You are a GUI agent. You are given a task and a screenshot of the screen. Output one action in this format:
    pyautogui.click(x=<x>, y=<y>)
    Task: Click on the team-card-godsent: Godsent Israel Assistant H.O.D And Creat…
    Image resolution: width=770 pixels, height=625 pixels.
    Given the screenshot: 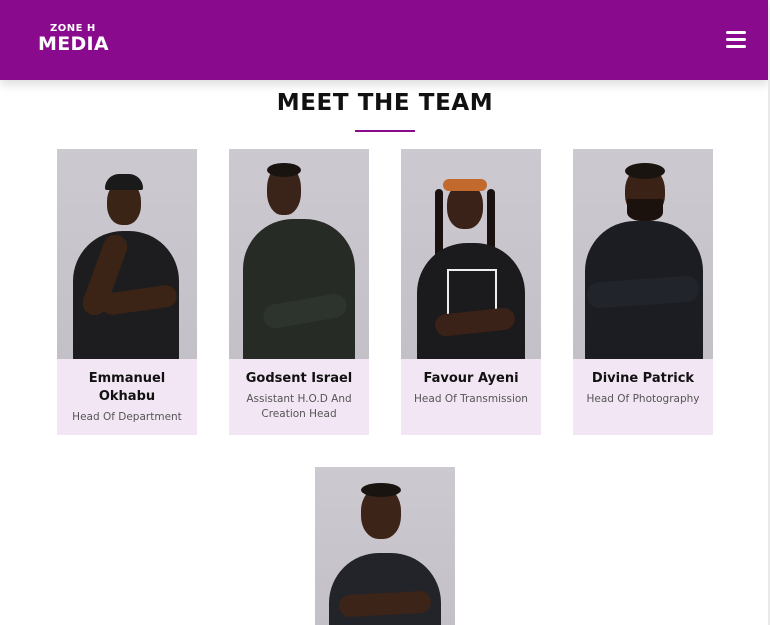 What is the action you would take?
    pyautogui.click(x=299, y=292)
    